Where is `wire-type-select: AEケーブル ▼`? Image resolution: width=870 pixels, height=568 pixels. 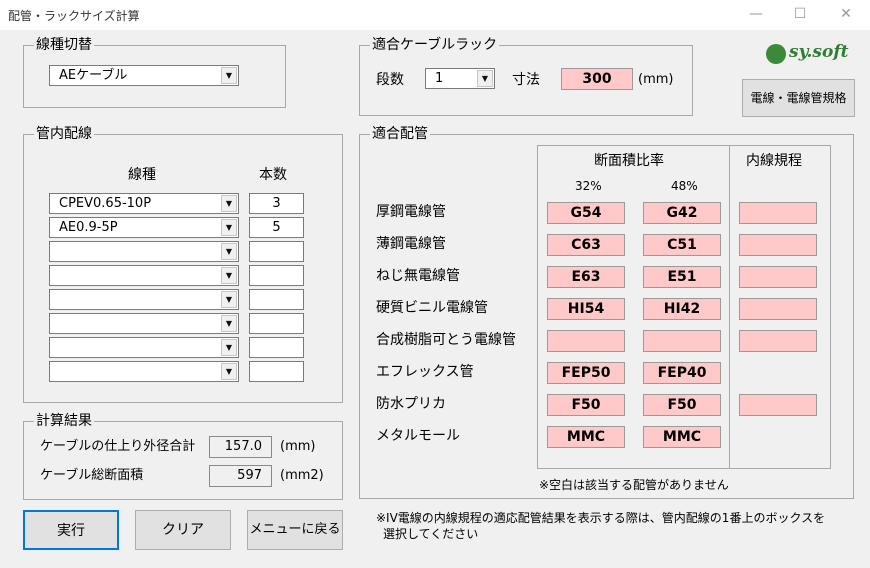
wire-type-select: AEケーブル ▼ is located at coordinates (144, 75).